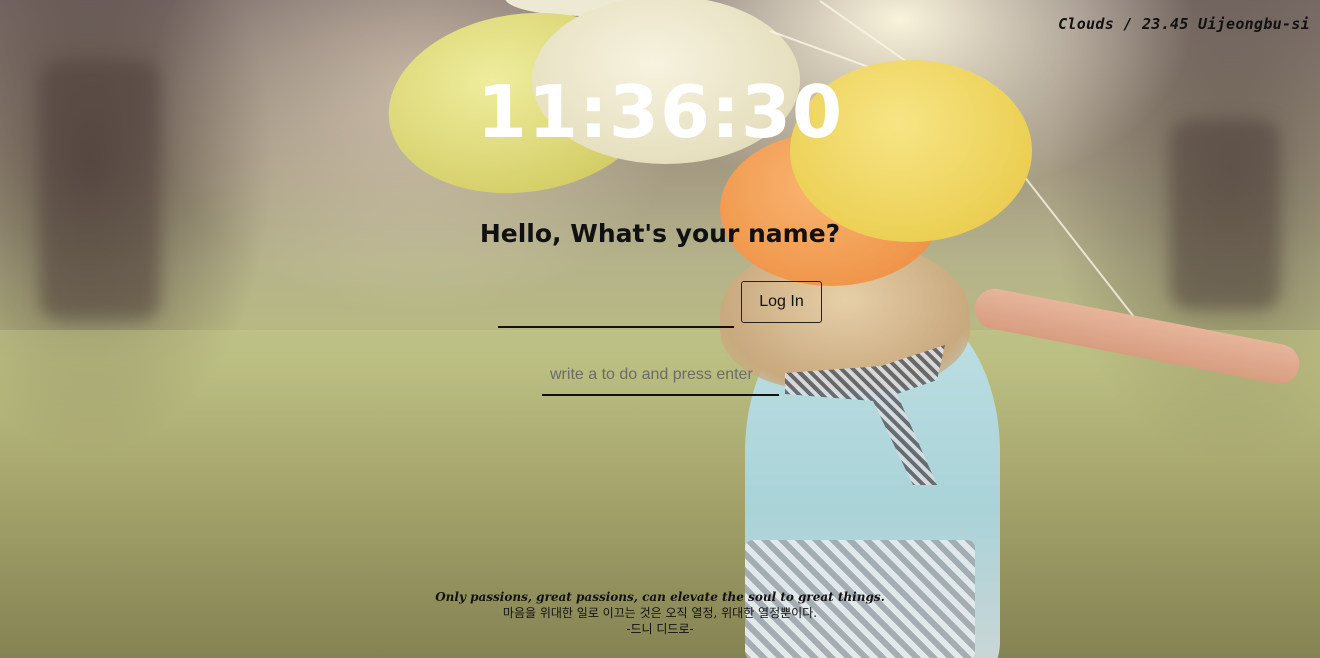  Describe the element at coordinates (660, 112) in the screenshot. I see `clock: 11:36:30` at that location.